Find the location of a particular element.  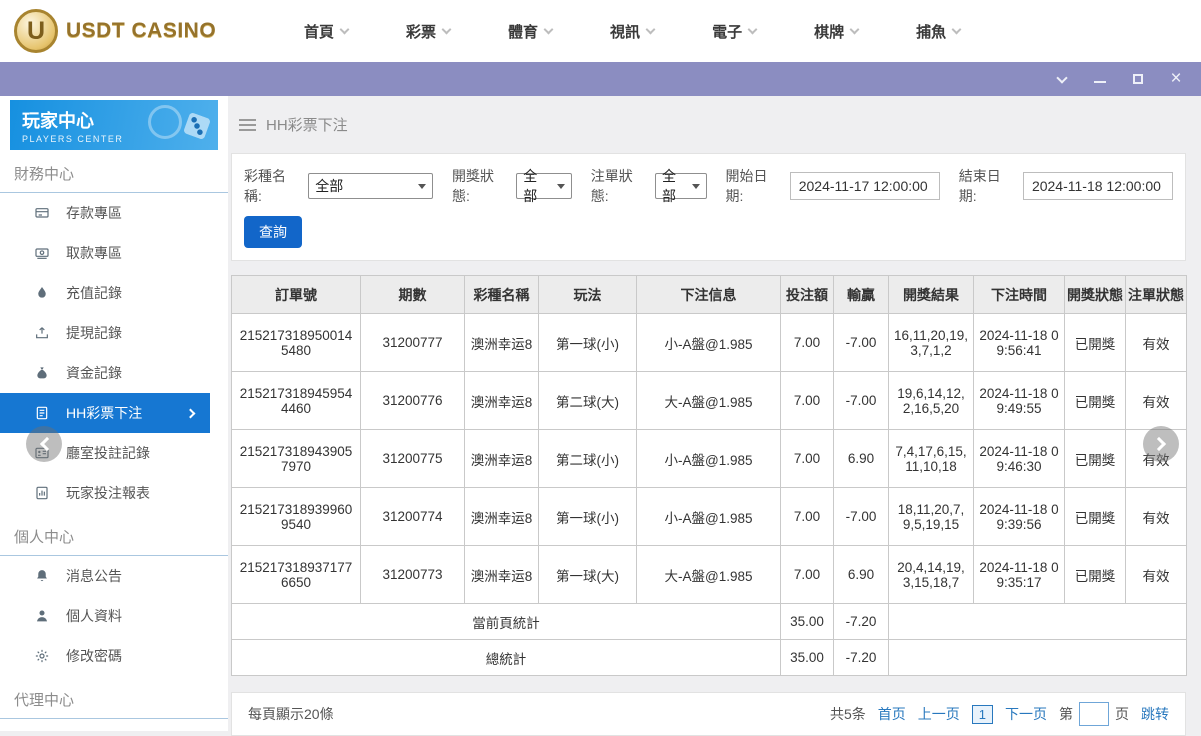

column-header-bet-time: 下注時間 is located at coordinates (1019, 294).